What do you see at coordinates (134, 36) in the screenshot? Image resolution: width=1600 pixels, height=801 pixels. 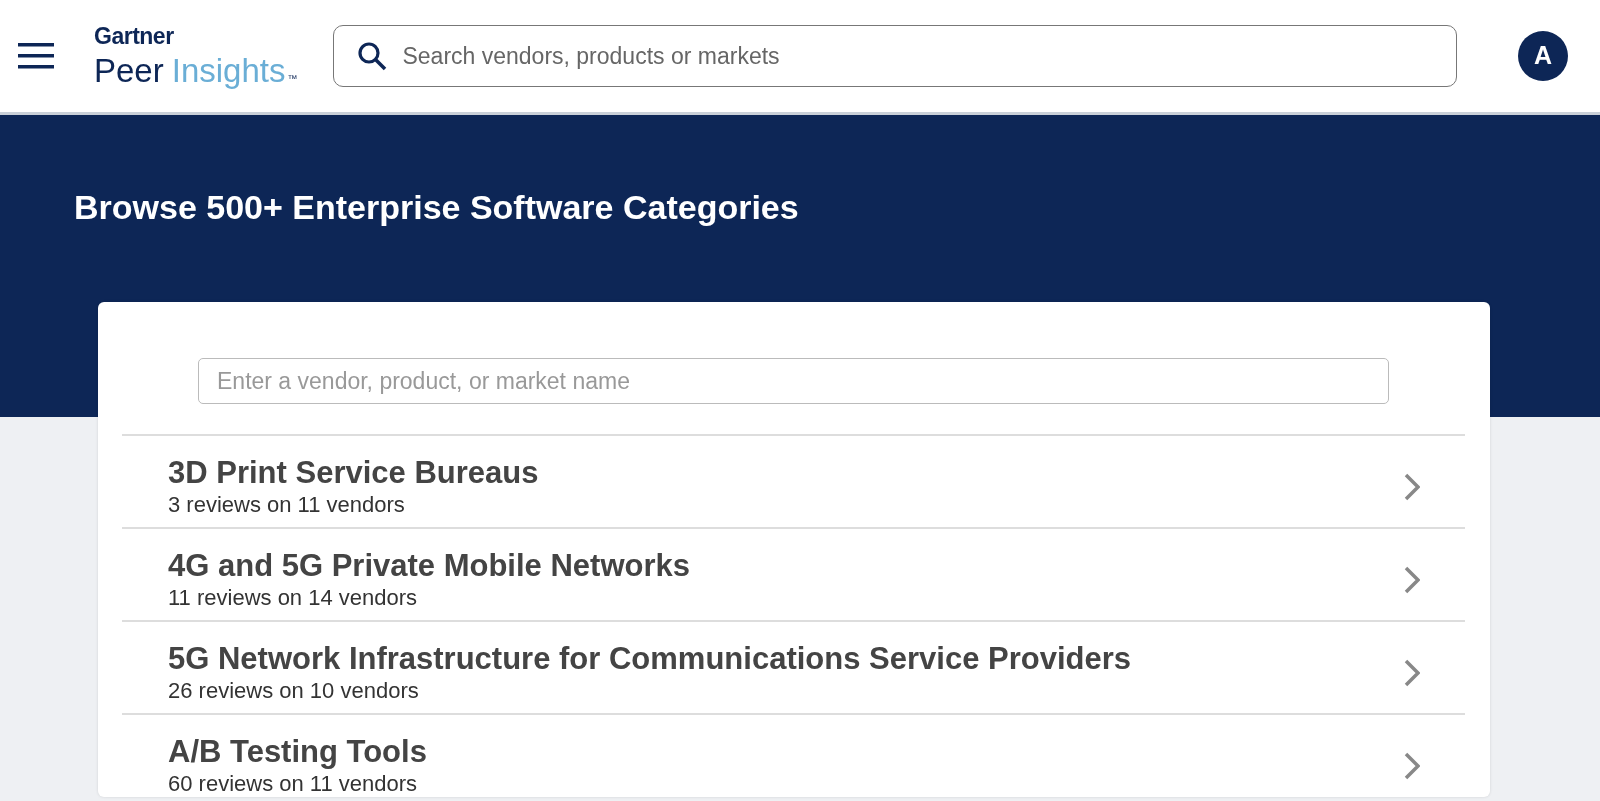 I see `brand-logo: Gartner` at bounding box center [134, 36].